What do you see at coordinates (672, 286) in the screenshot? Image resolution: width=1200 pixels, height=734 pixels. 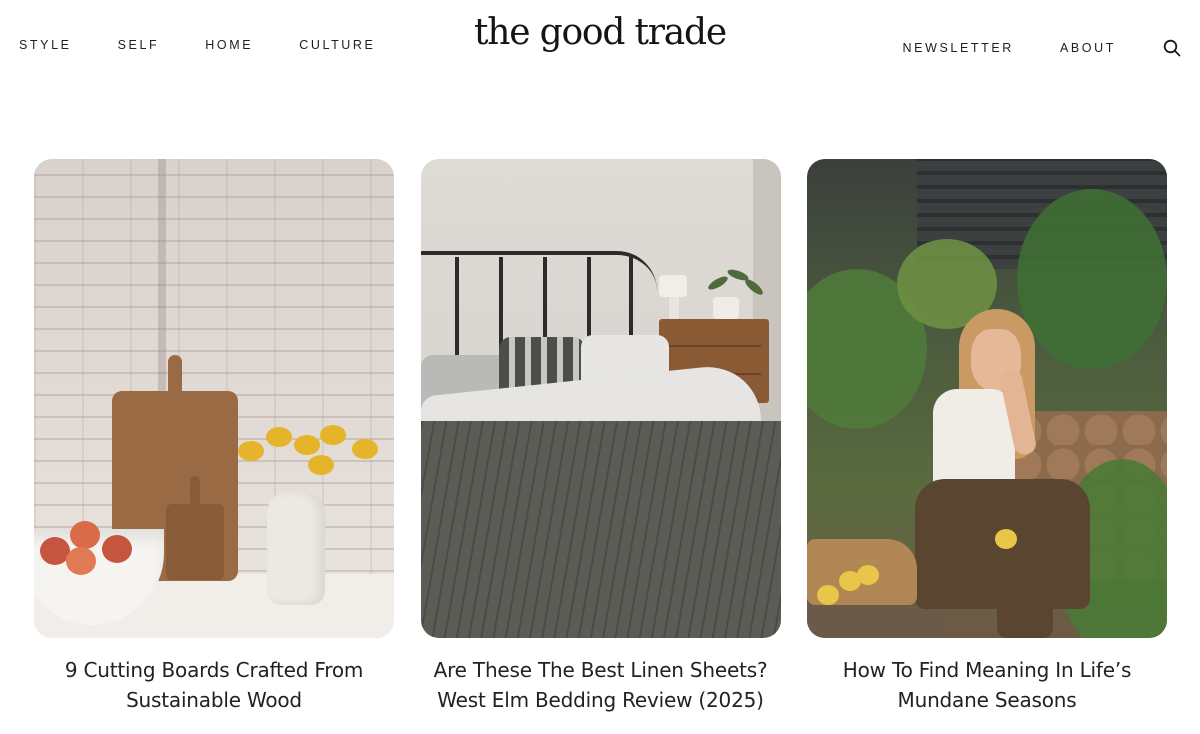 I see `table-lamp` at bounding box center [672, 286].